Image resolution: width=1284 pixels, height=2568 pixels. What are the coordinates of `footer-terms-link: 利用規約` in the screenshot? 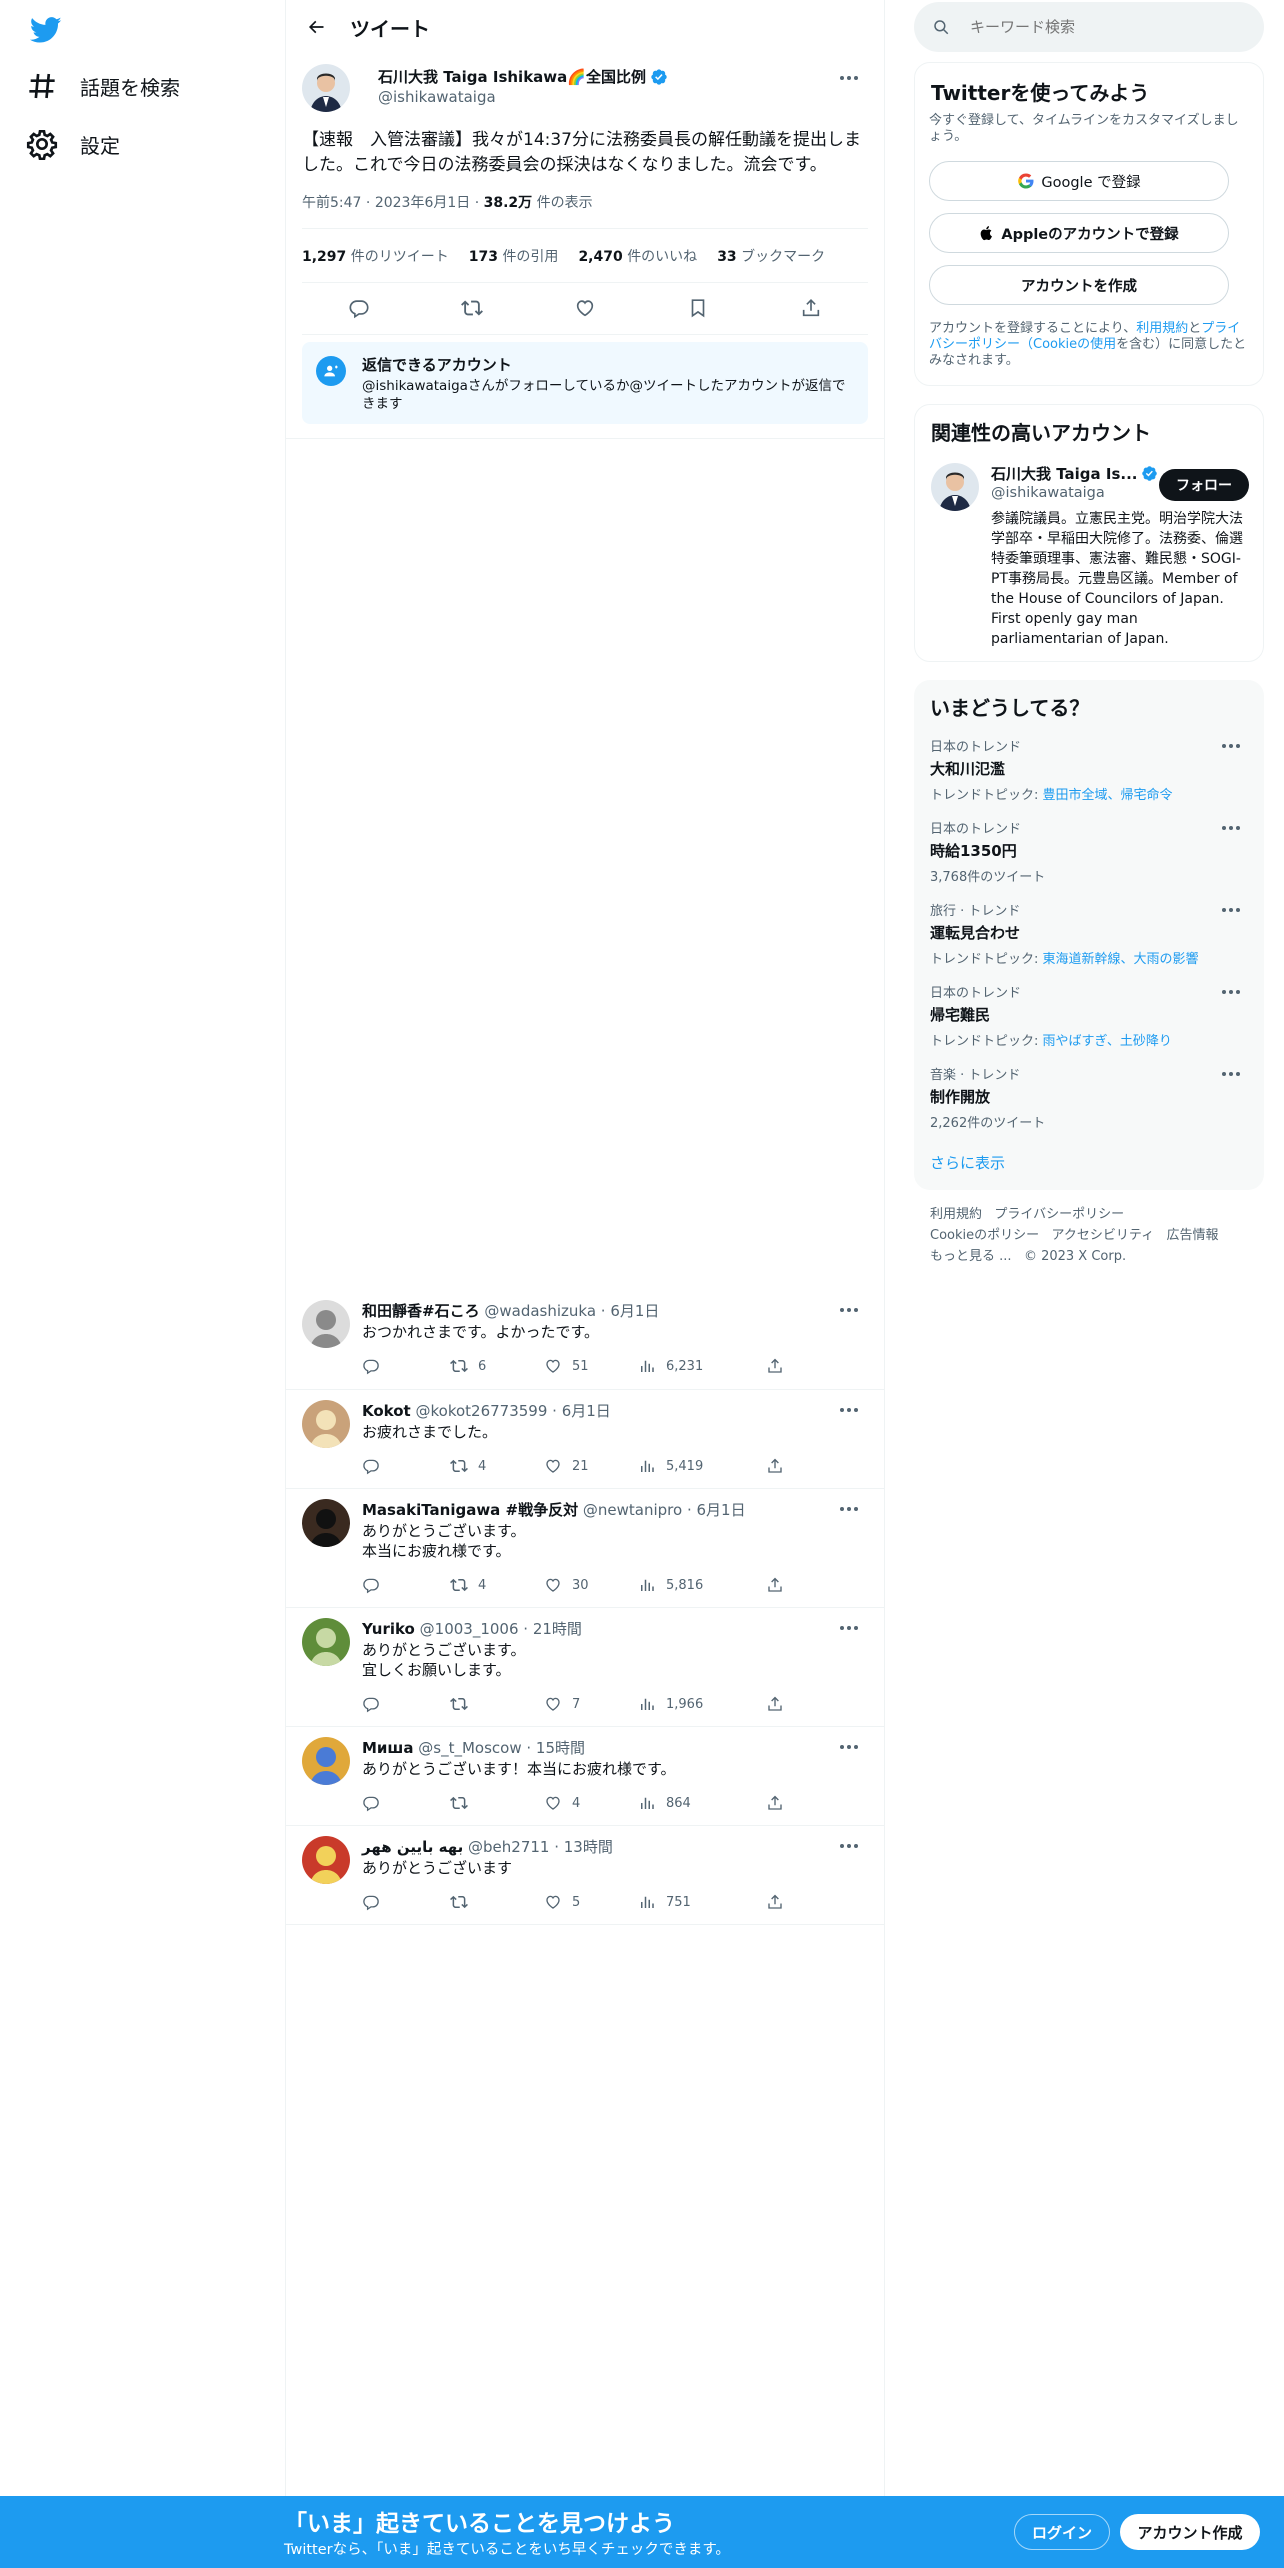 It's located at (956, 1214).